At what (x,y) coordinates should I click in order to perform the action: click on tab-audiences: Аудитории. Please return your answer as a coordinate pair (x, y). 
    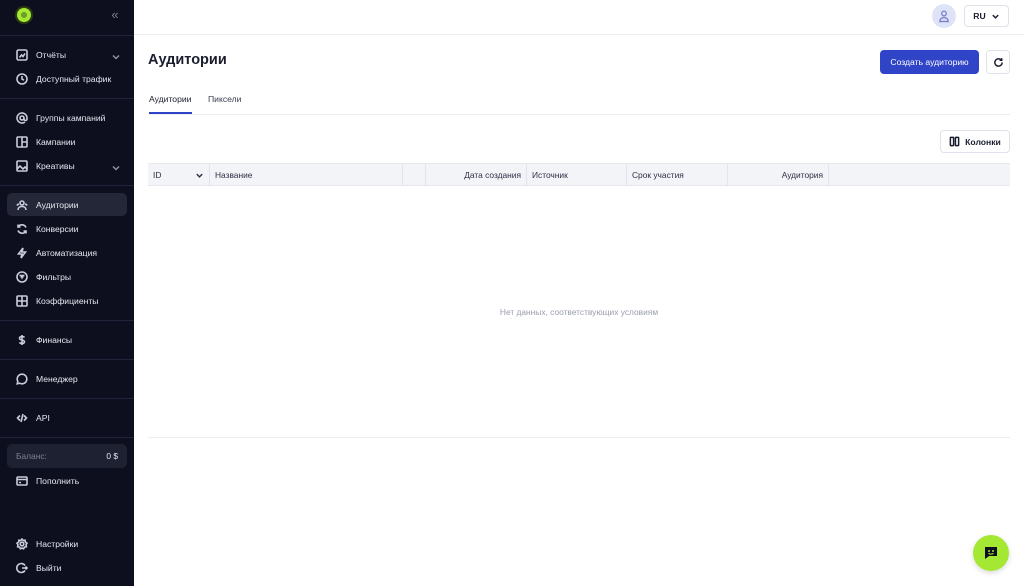
    Looking at the image, I should click on (170, 99).